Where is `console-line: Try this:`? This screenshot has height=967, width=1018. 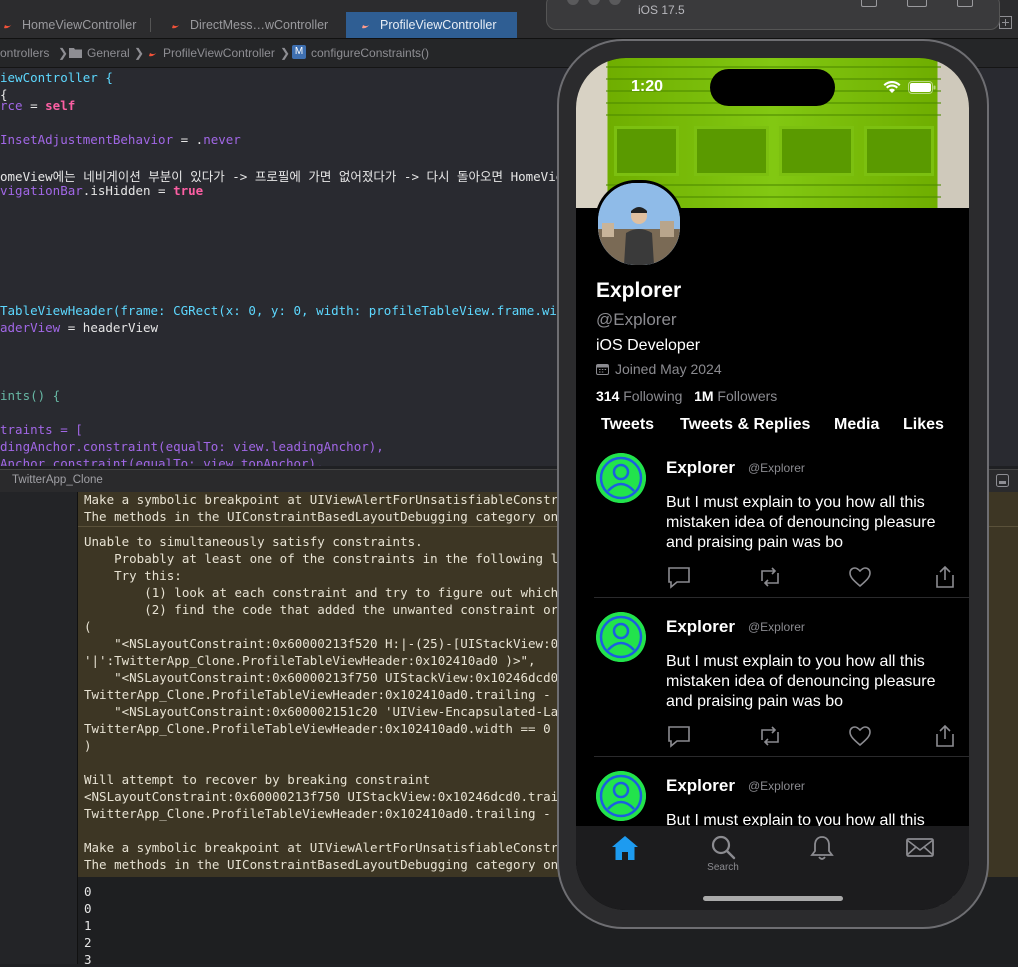
console-line: Try this: is located at coordinates (133, 575).